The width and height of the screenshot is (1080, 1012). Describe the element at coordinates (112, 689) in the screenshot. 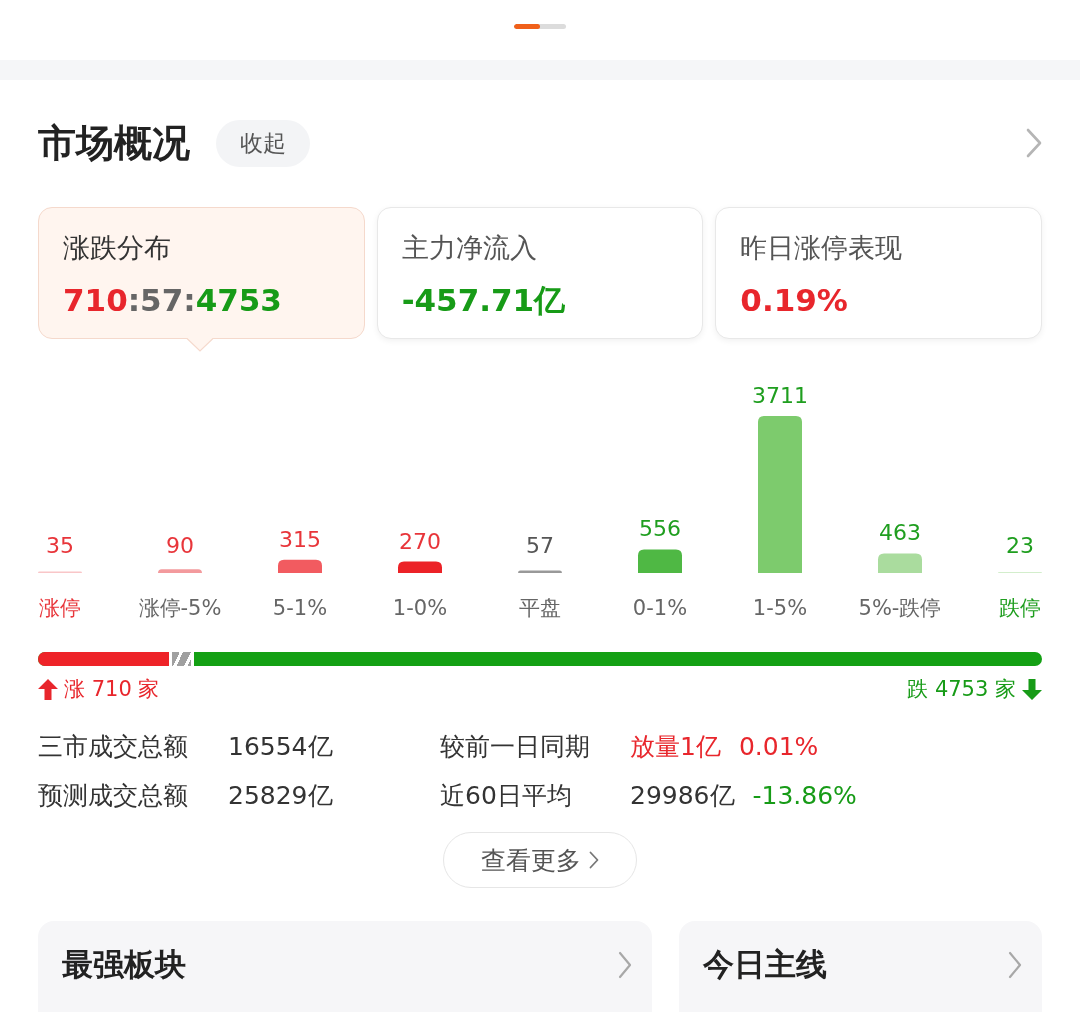

I see `advancers-label: 涨 710 家` at that location.